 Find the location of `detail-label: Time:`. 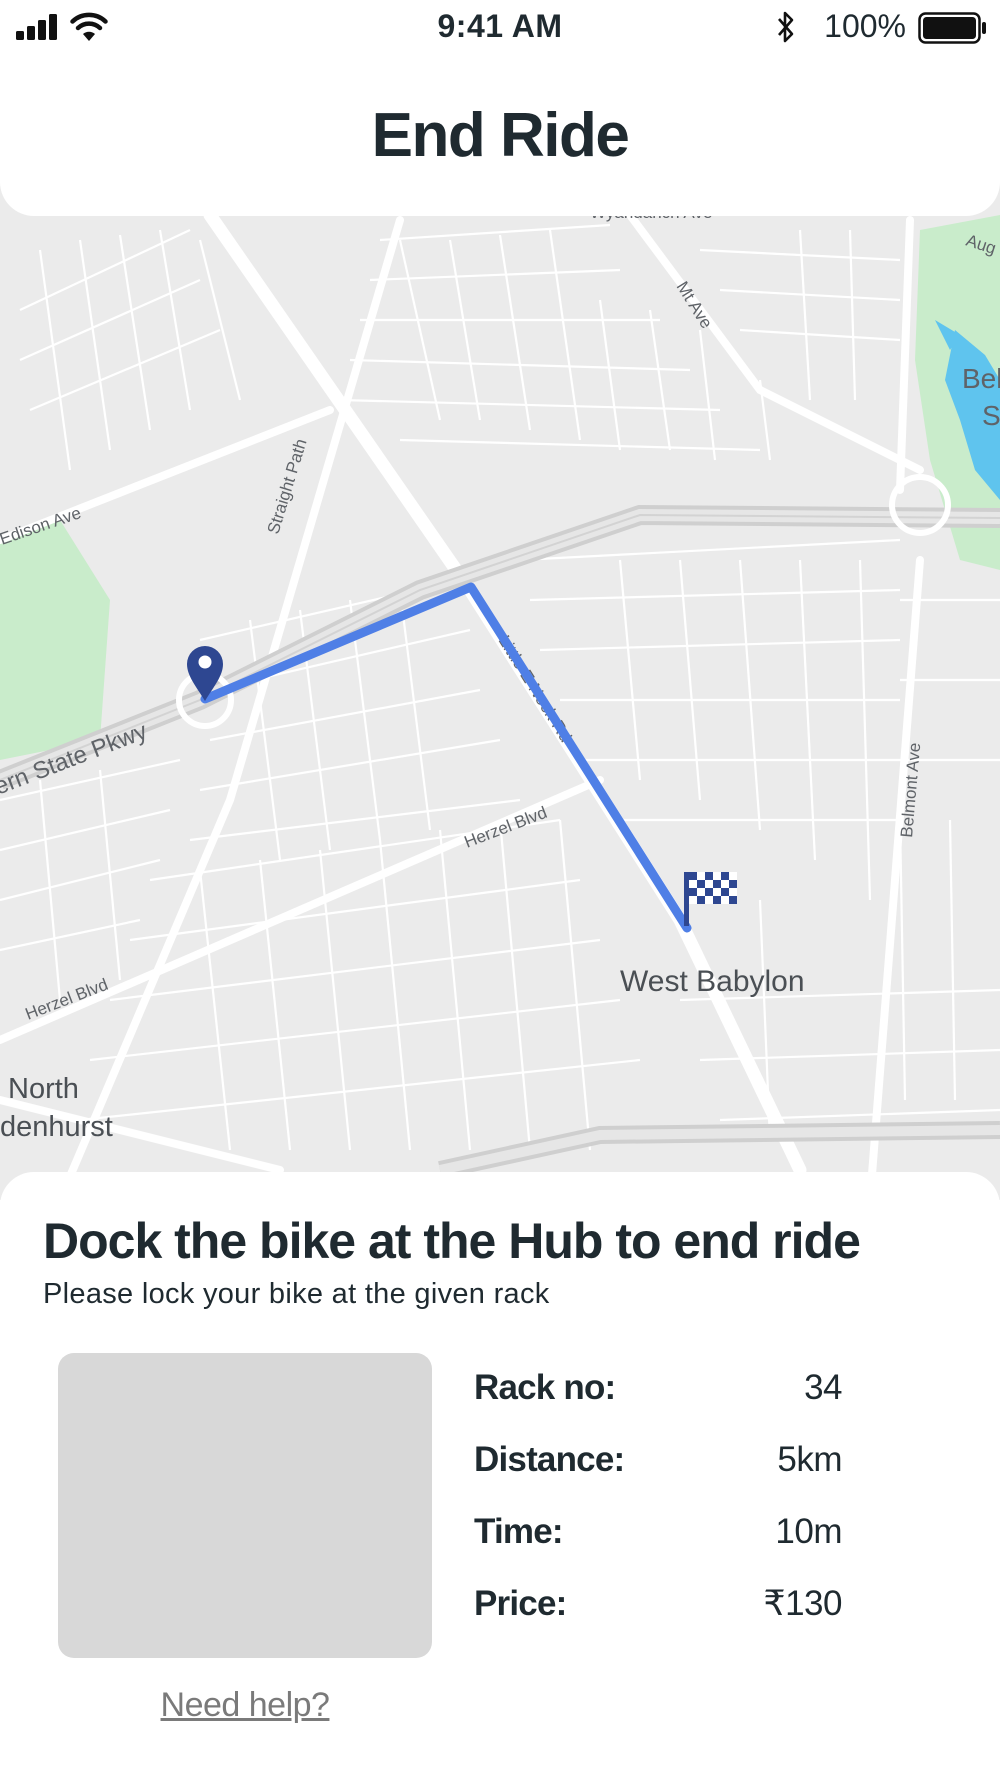

detail-label: Time: is located at coordinates (519, 1531).